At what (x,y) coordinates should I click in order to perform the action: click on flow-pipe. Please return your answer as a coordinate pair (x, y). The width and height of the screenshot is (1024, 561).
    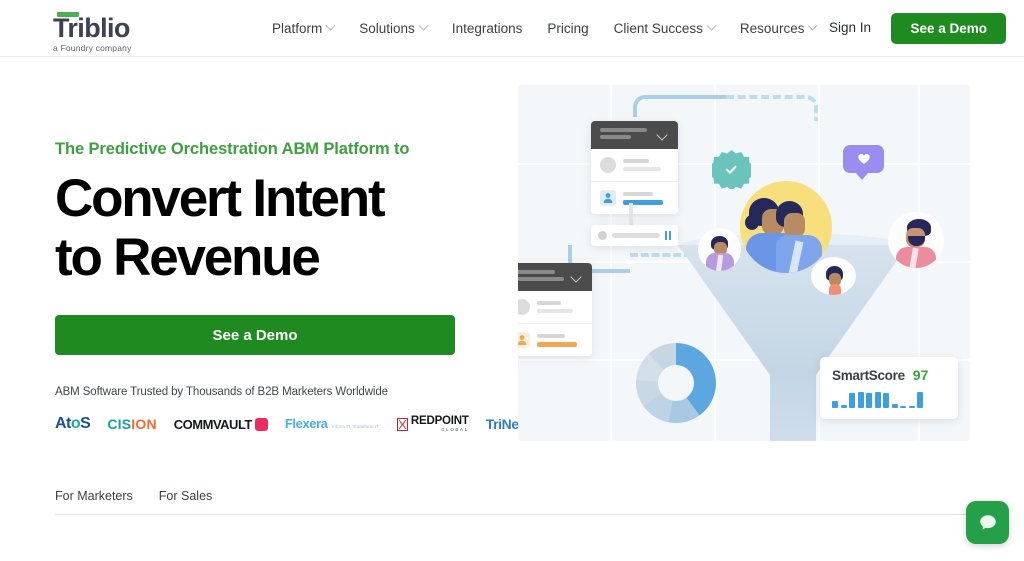
    Looking at the image, I should click on (680, 106).